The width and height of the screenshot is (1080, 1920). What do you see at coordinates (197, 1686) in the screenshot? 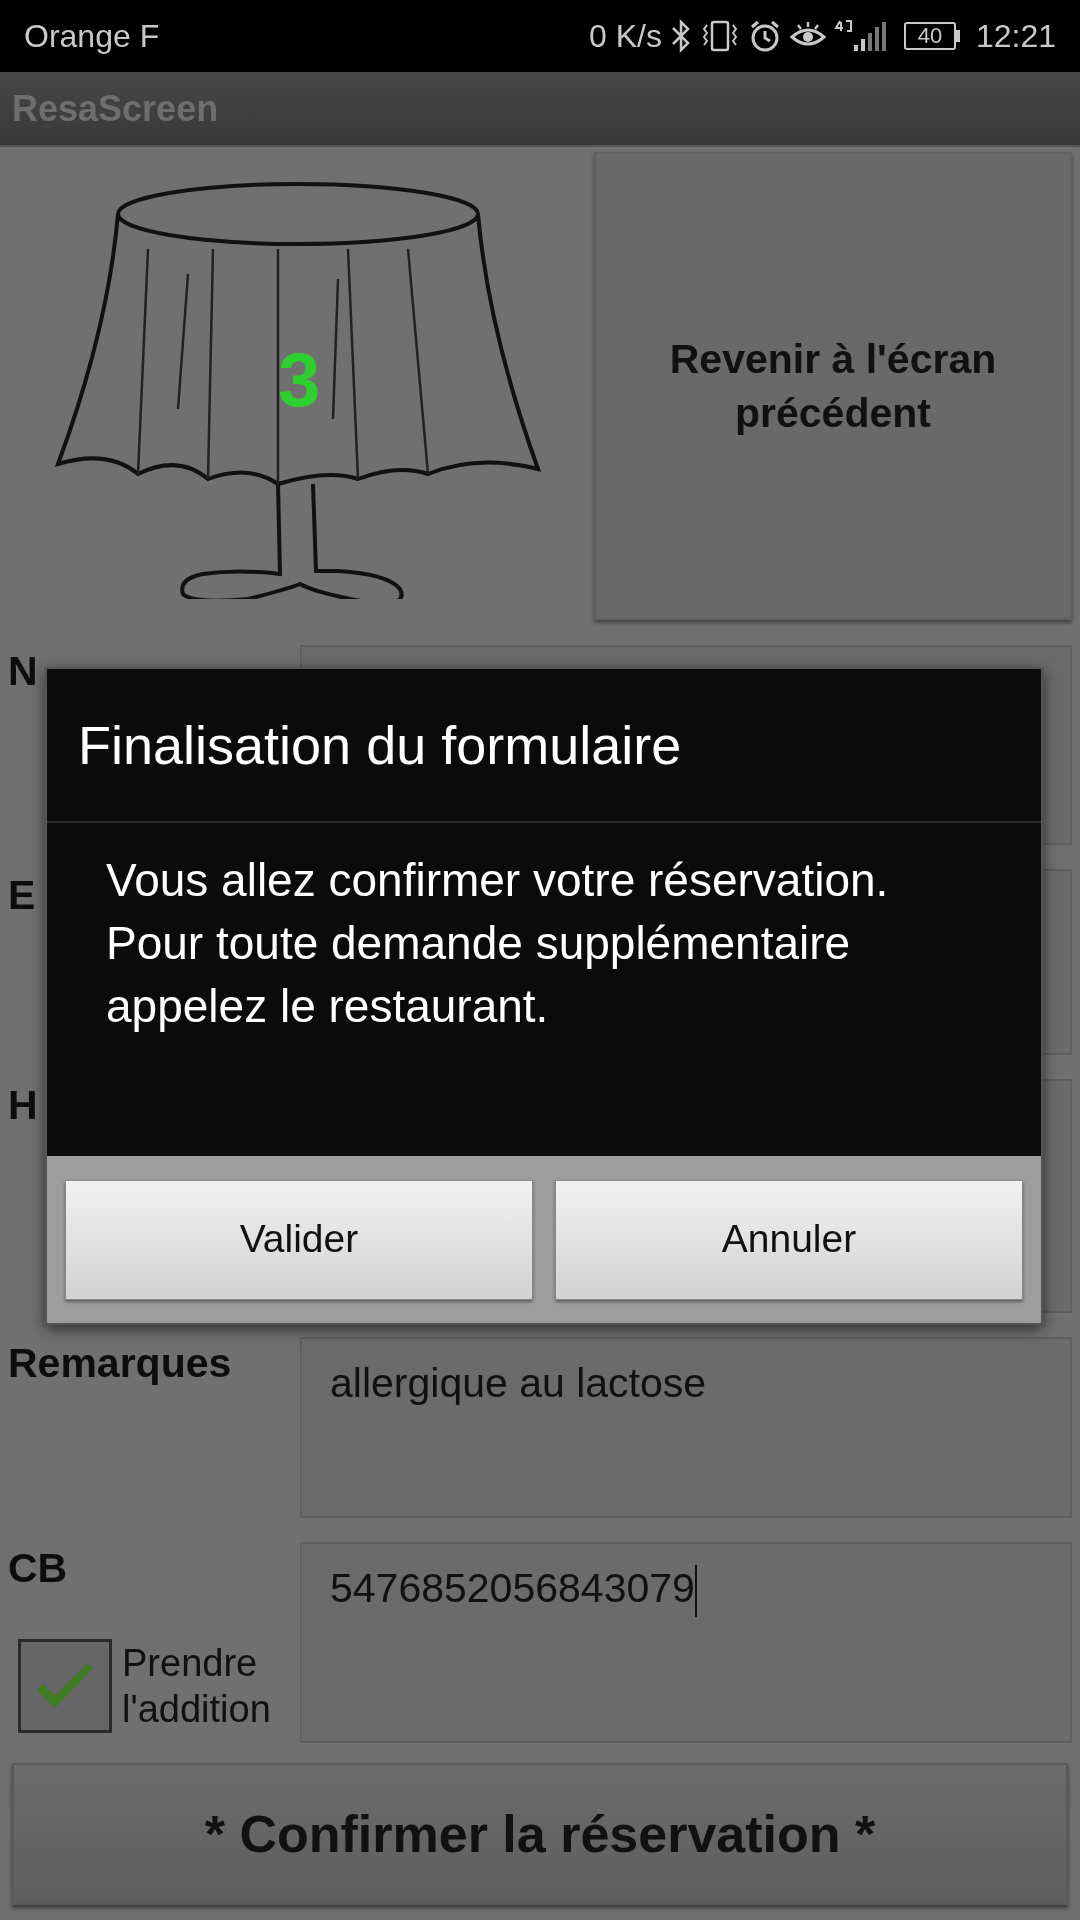
I see `checkbox-label: Prendre l'addition` at bounding box center [197, 1686].